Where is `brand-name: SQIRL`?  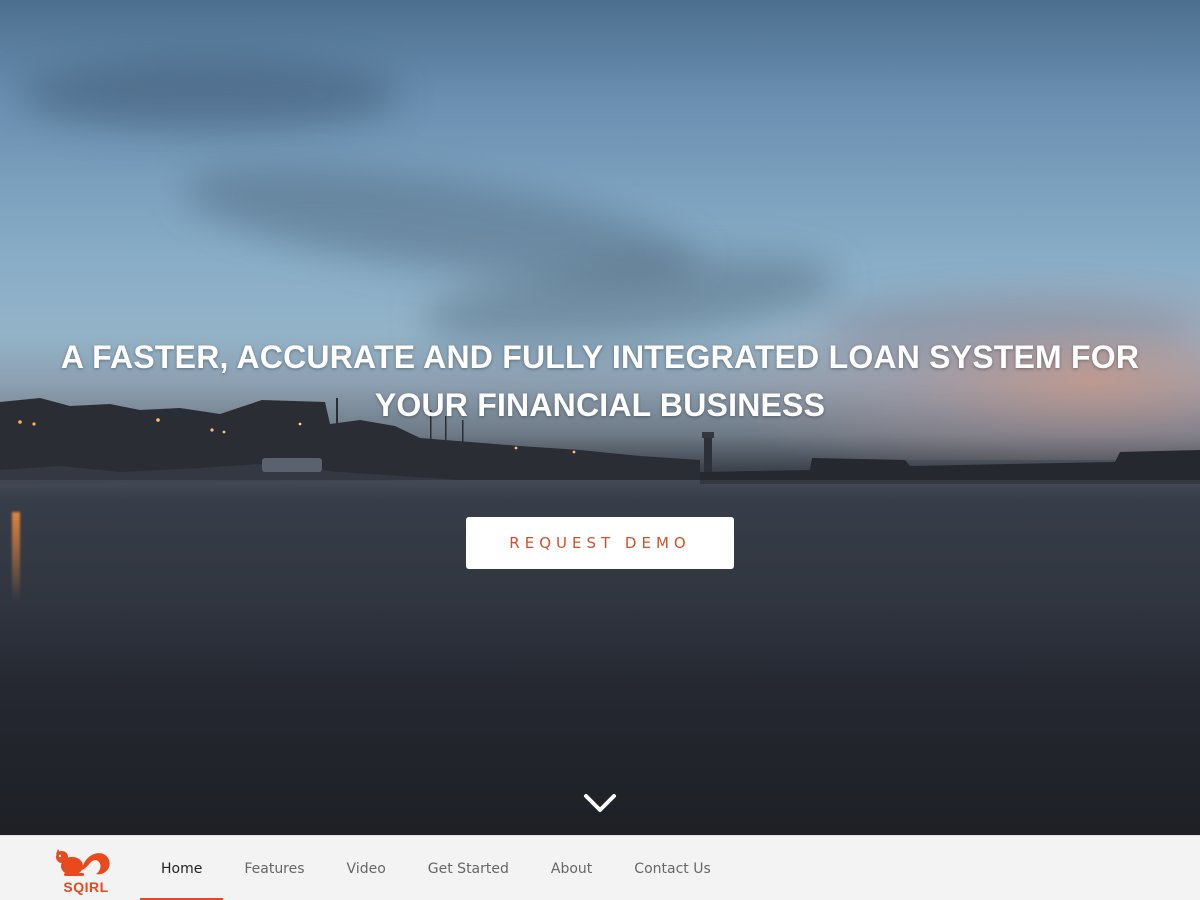 brand-name: SQIRL is located at coordinates (86, 887).